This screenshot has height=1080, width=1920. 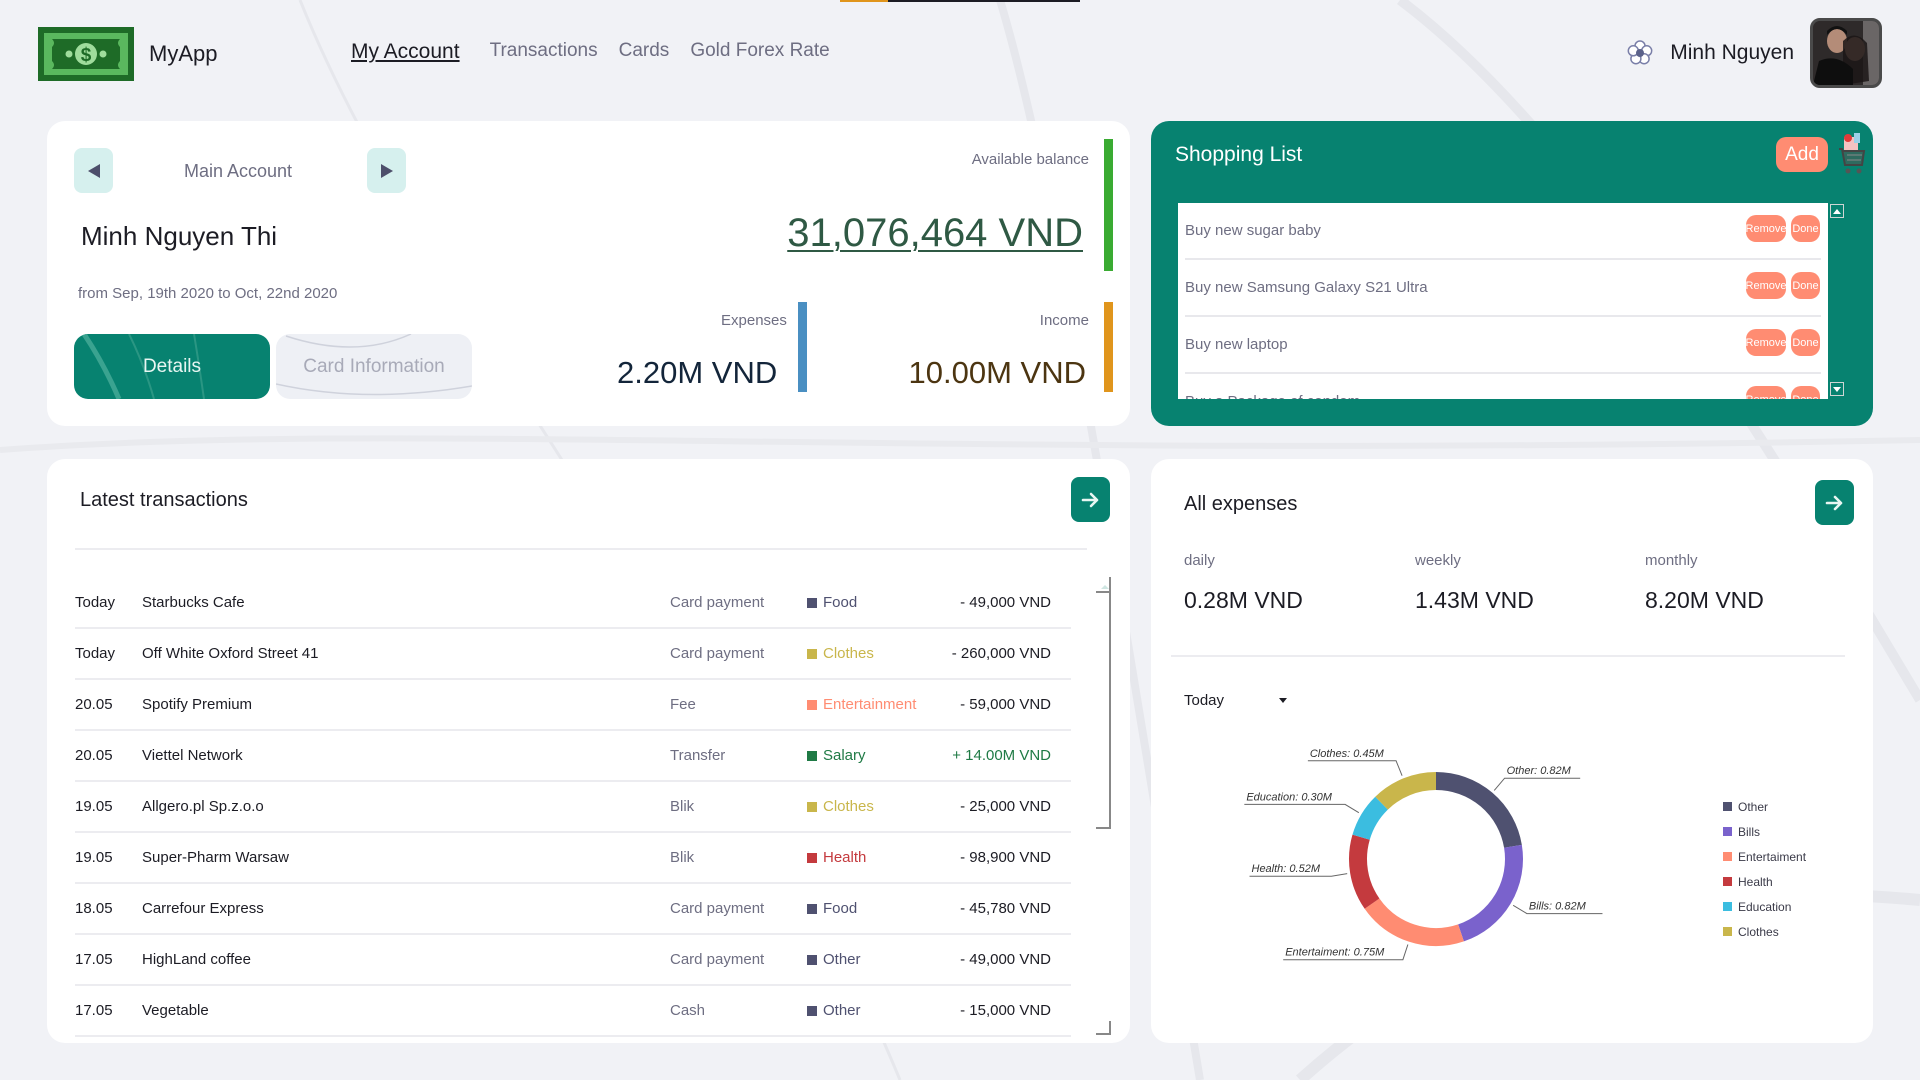 I want to click on legend-item: Other, so click(x=1764, y=806).